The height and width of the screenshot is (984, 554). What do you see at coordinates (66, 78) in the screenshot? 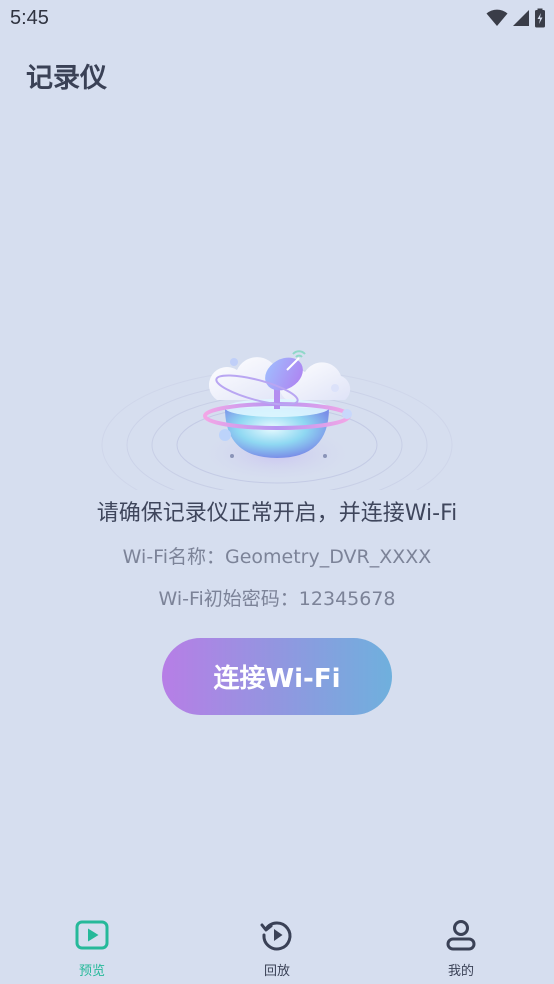
I see `page-title: 记录仪` at bounding box center [66, 78].